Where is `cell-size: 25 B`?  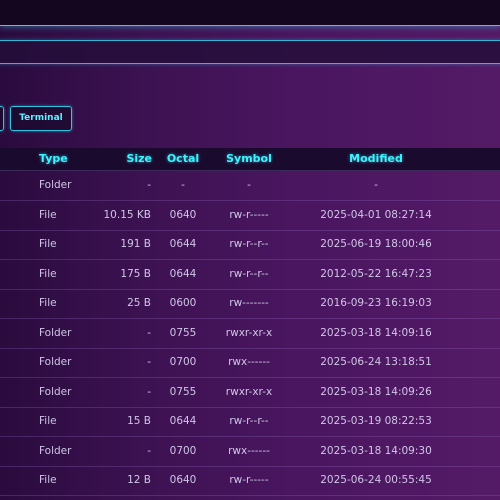 cell-size: 25 B is located at coordinates (139, 303).